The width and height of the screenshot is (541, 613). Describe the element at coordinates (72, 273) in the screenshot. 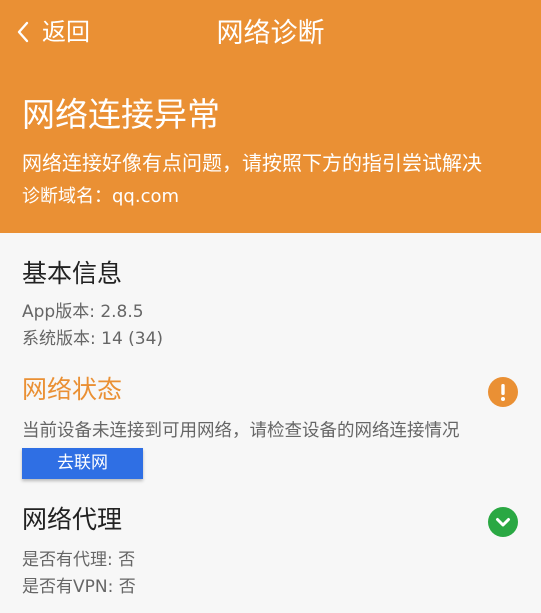

I see `basic-info-title: 基本信息` at that location.